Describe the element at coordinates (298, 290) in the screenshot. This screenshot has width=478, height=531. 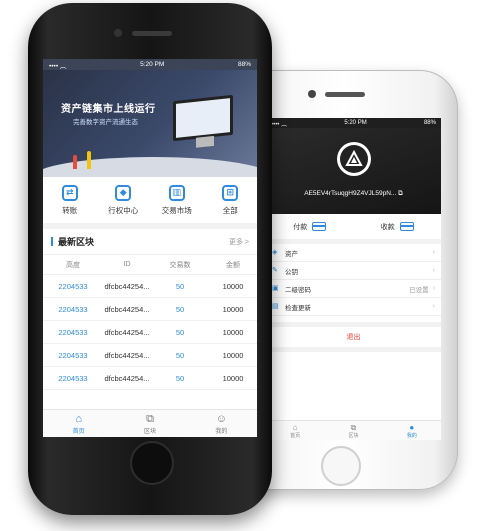
I see `menu-label: 二级密码` at that location.